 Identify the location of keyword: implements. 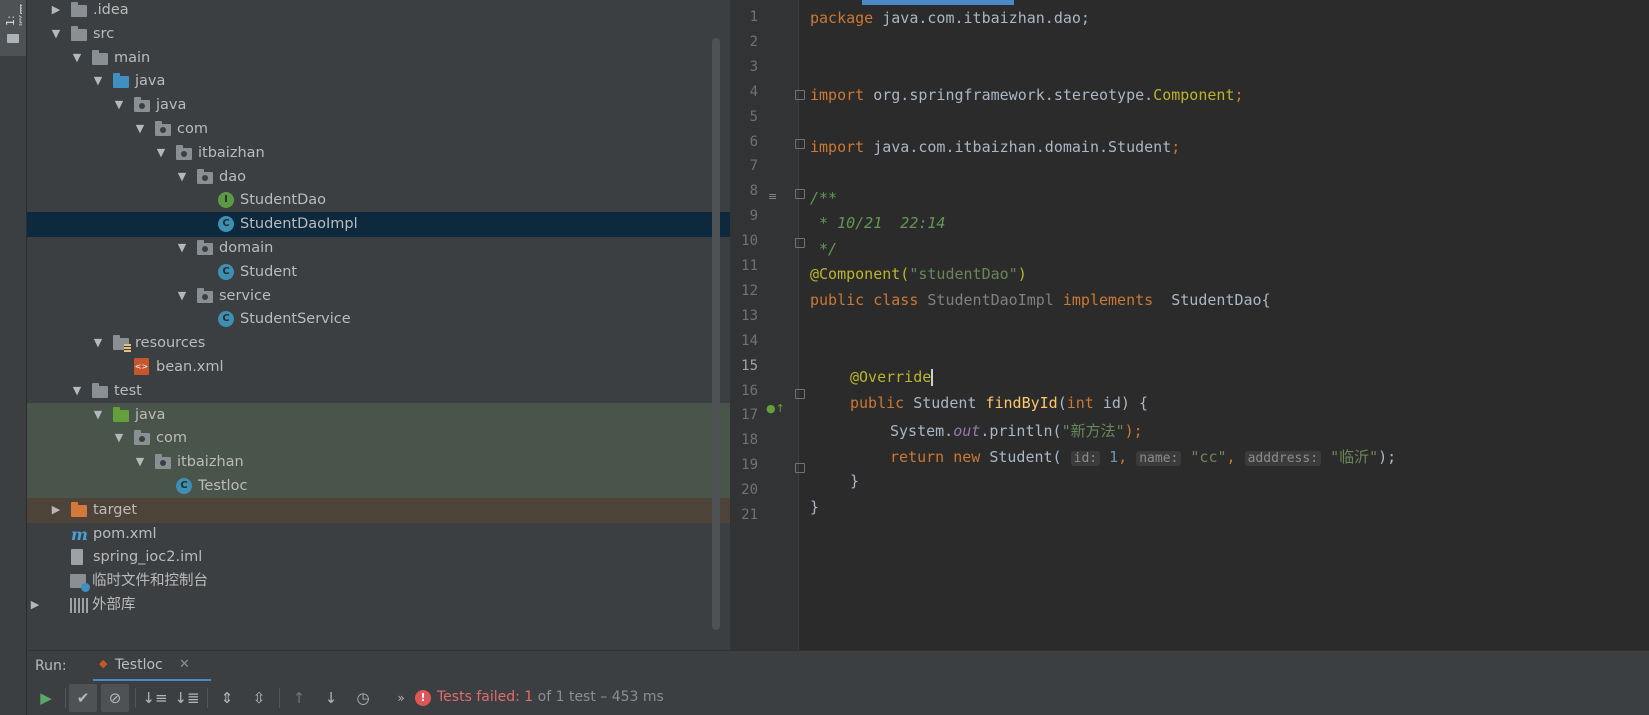
(1108, 300).